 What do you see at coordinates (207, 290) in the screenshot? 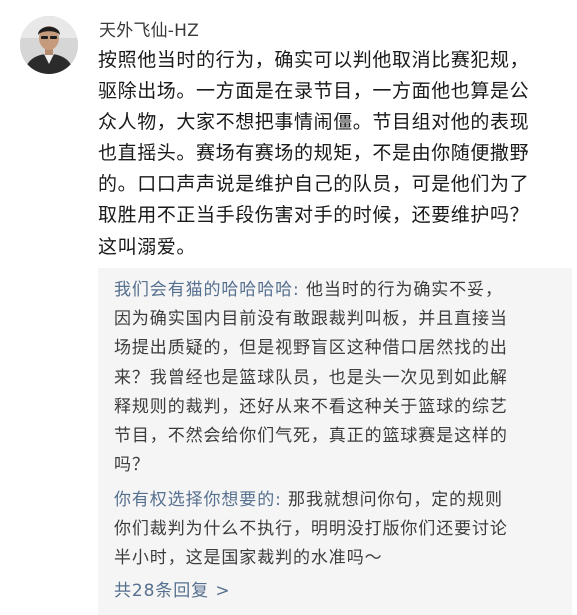
I see `reply-author-link: 我们会有猫的哈哈哈哈:` at bounding box center [207, 290].